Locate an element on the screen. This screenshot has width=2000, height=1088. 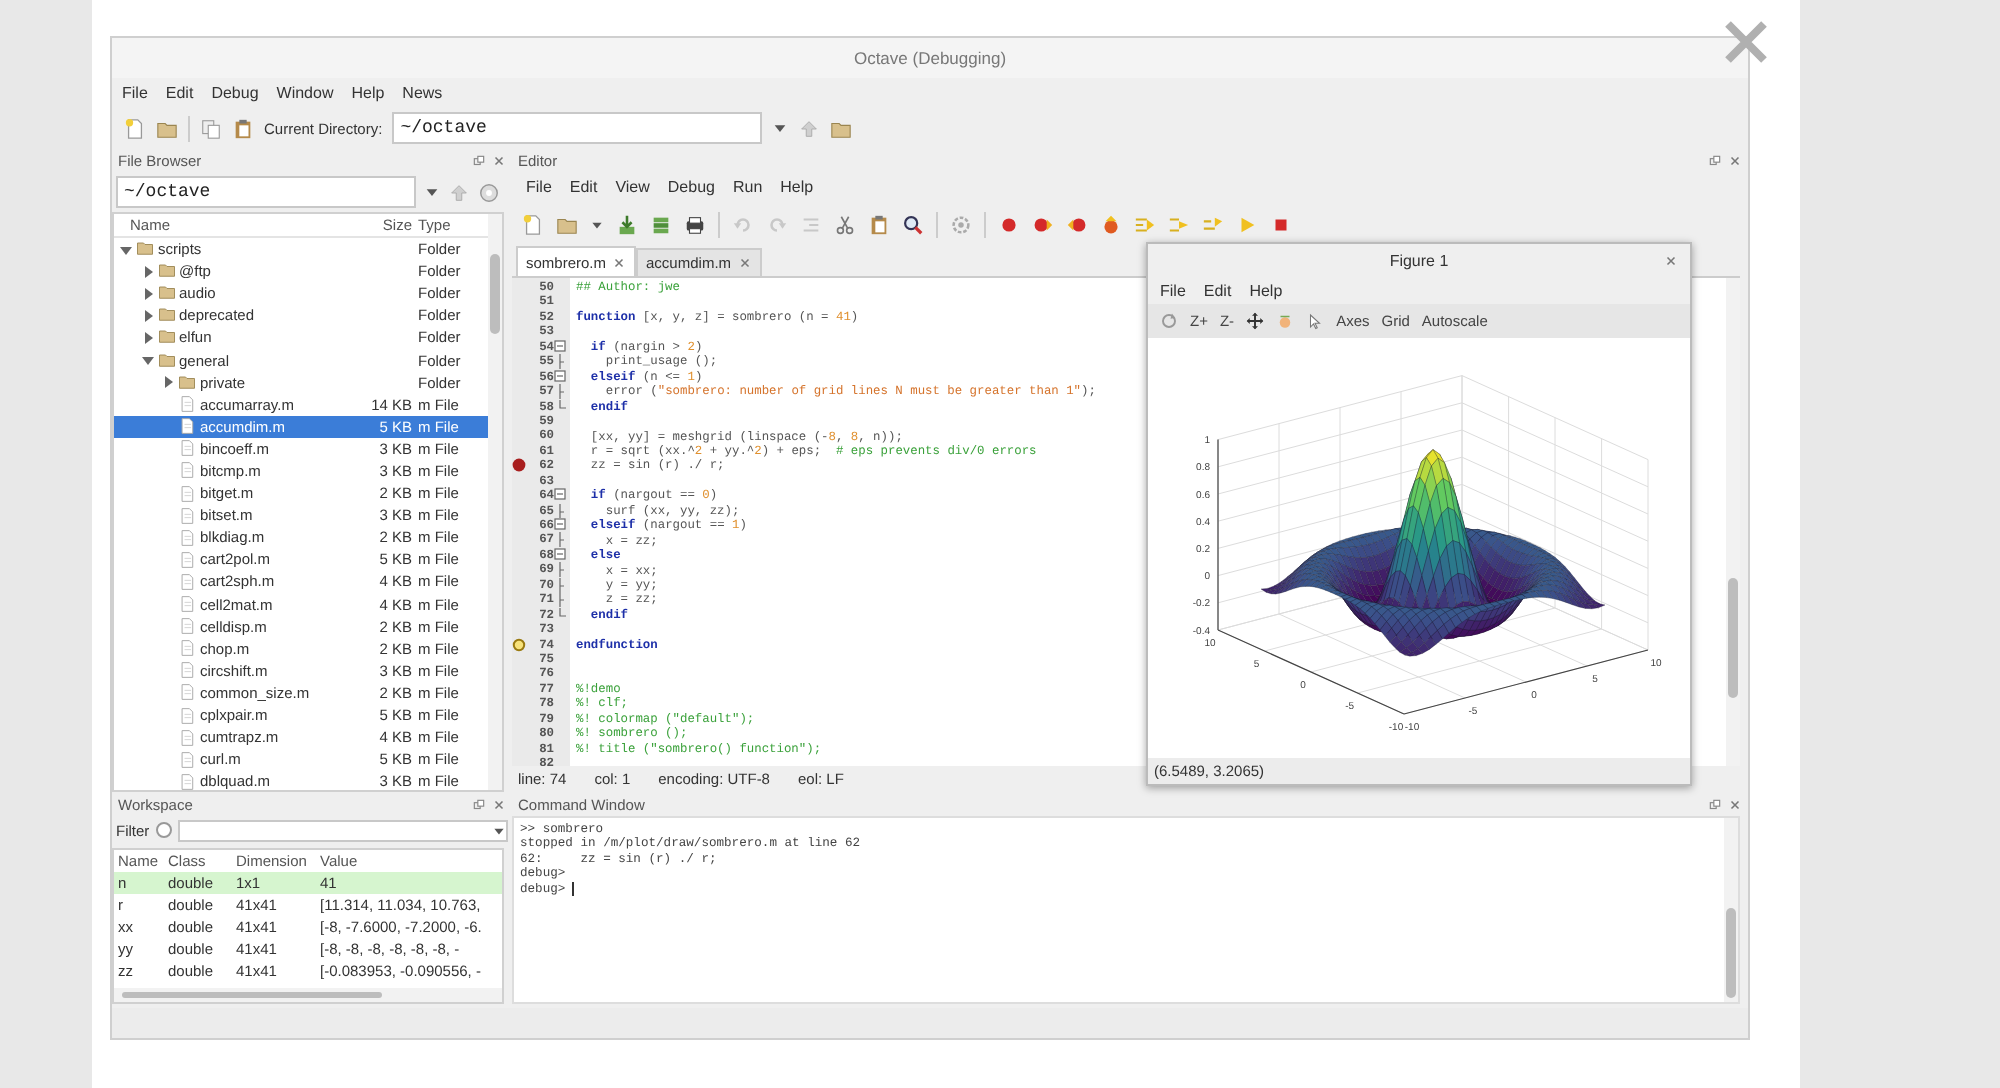
scissors-icon is located at coordinates (845, 224).